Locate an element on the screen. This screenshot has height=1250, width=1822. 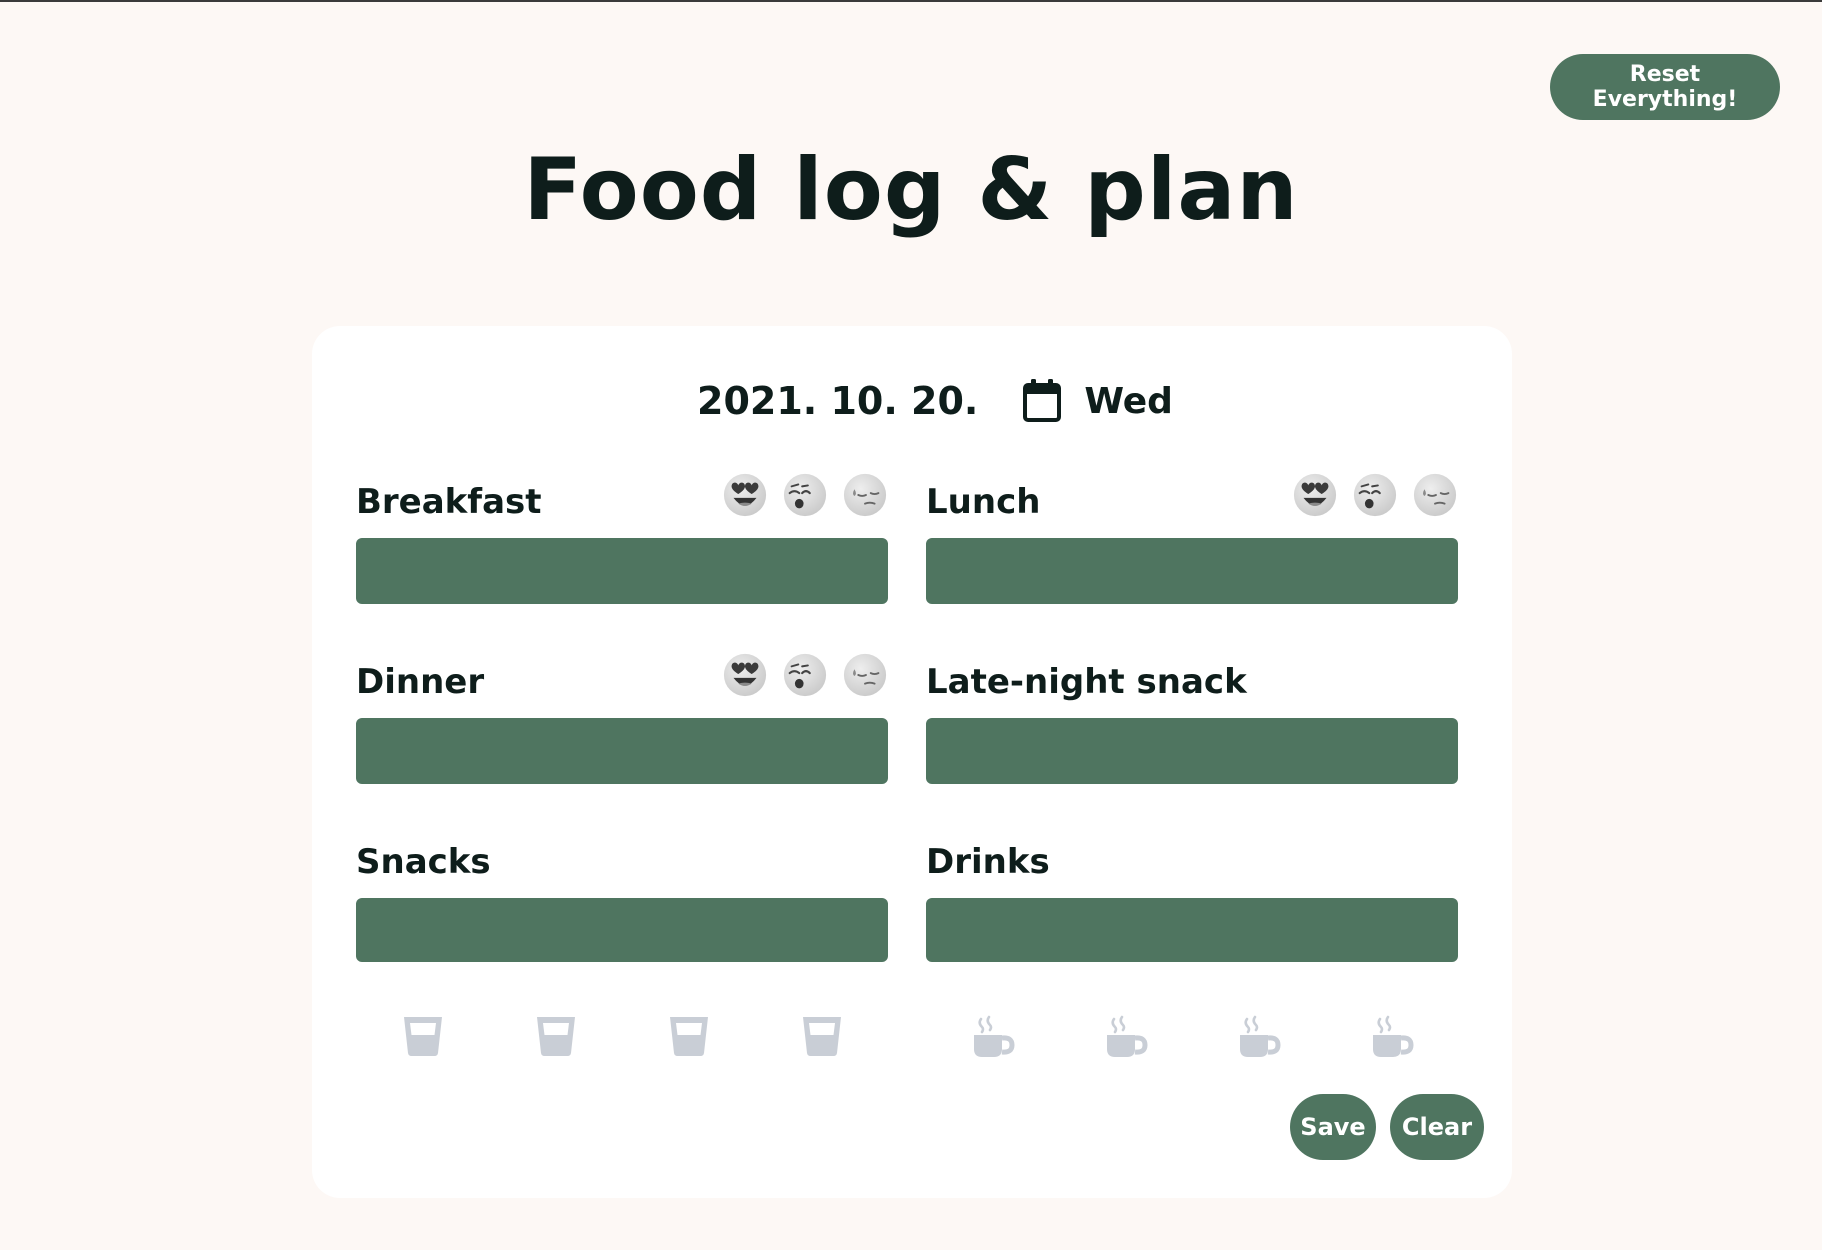
coffee-tracker is located at coordinates (1192, 1036).